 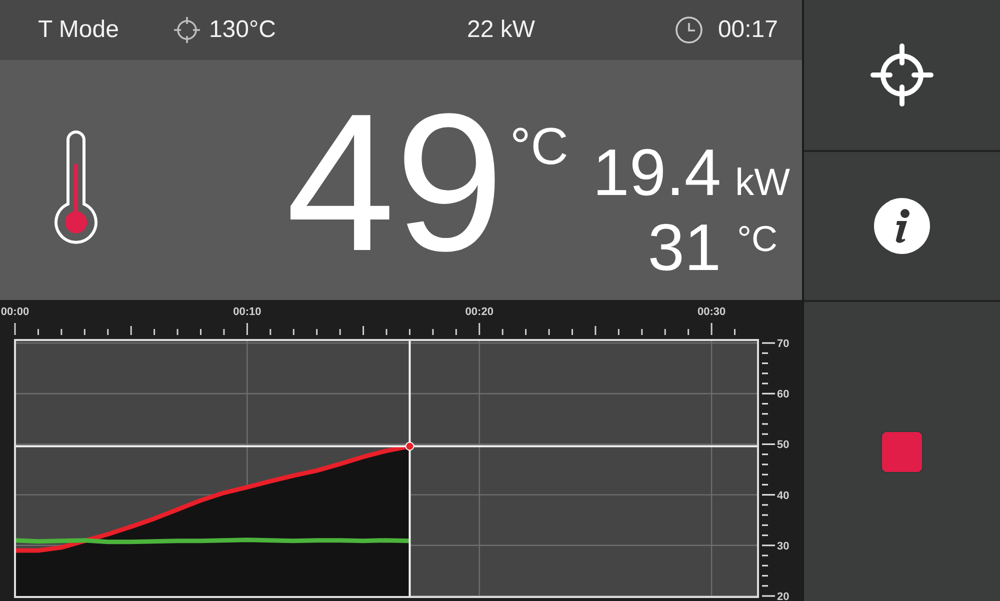 I want to click on axis-label: 70, so click(x=783, y=344).